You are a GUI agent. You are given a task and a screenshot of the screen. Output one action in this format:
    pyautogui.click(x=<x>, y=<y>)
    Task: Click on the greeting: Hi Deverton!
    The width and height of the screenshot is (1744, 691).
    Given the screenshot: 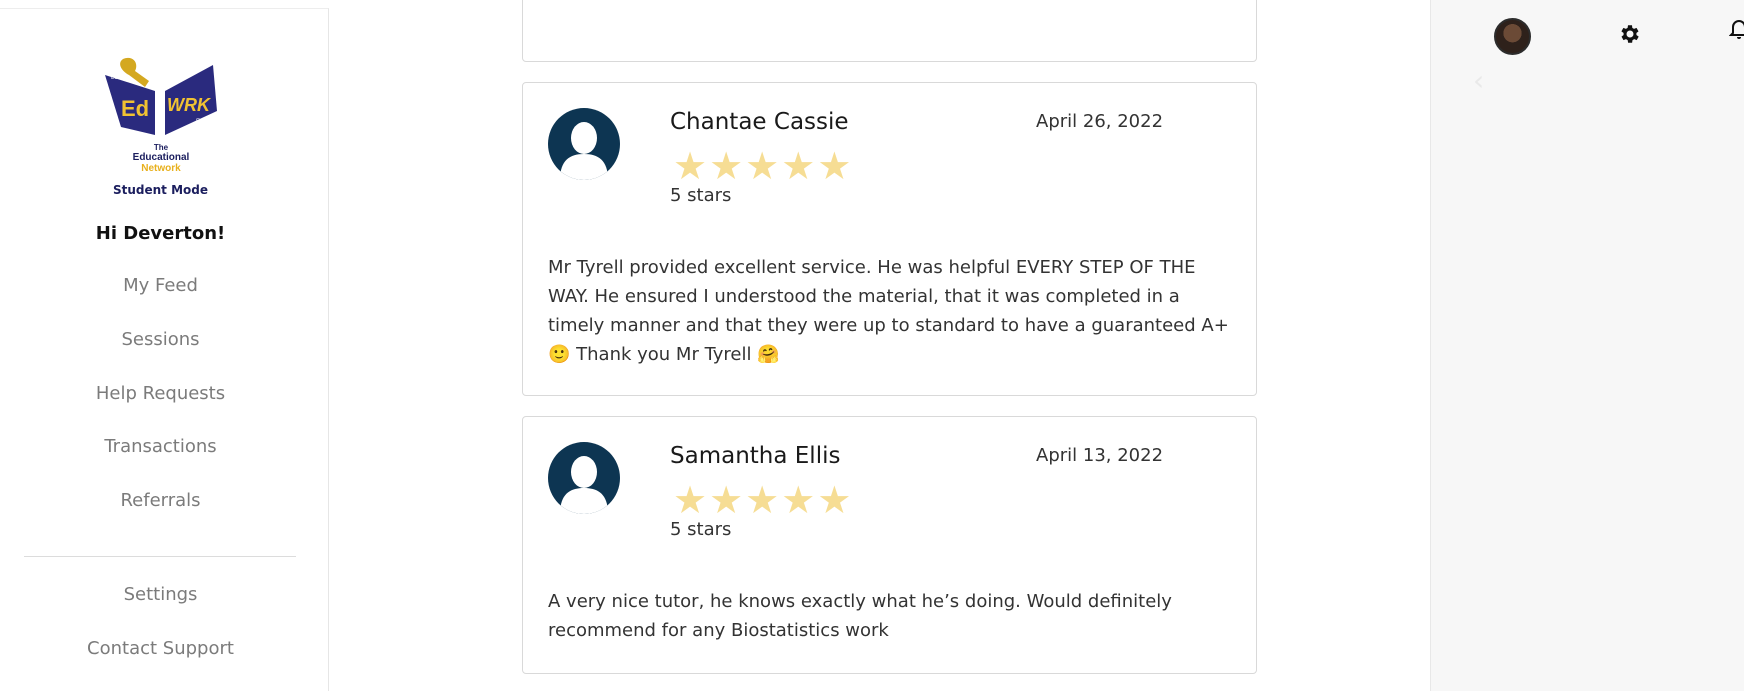 What is the action you would take?
    pyautogui.click(x=160, y=233)
    